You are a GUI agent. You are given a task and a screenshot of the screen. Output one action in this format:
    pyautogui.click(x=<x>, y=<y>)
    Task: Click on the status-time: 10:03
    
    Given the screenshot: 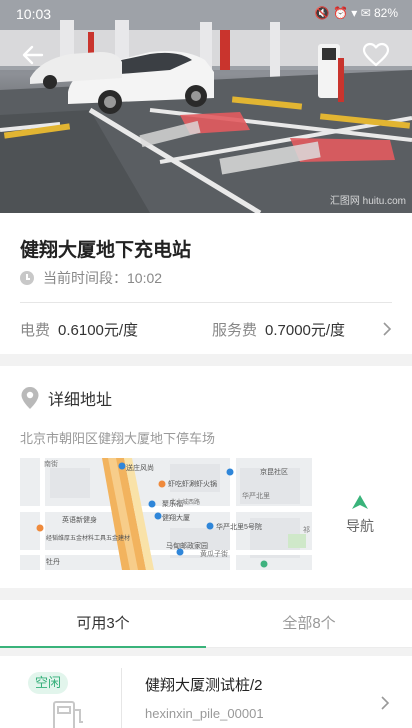 What is the action you would take?
    pyautogui.click(x=34, y=14)
    